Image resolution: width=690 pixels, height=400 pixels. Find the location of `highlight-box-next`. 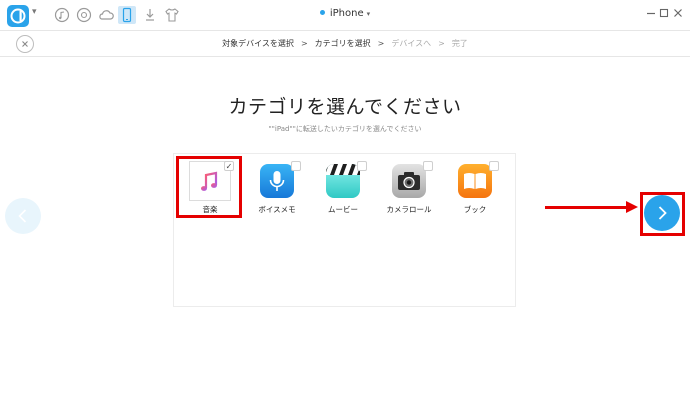

highlight-box-next is located at coordinates (662, 214).